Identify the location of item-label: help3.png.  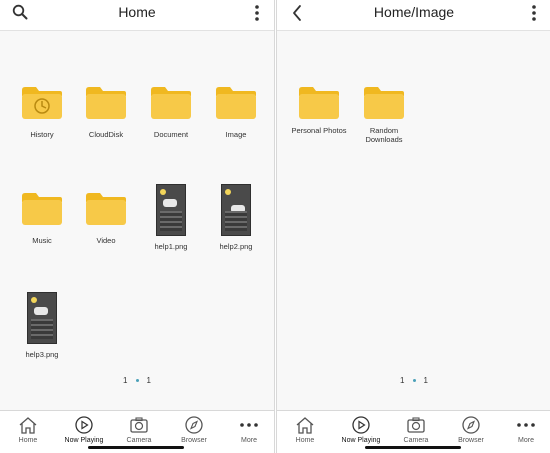
(42, 354).